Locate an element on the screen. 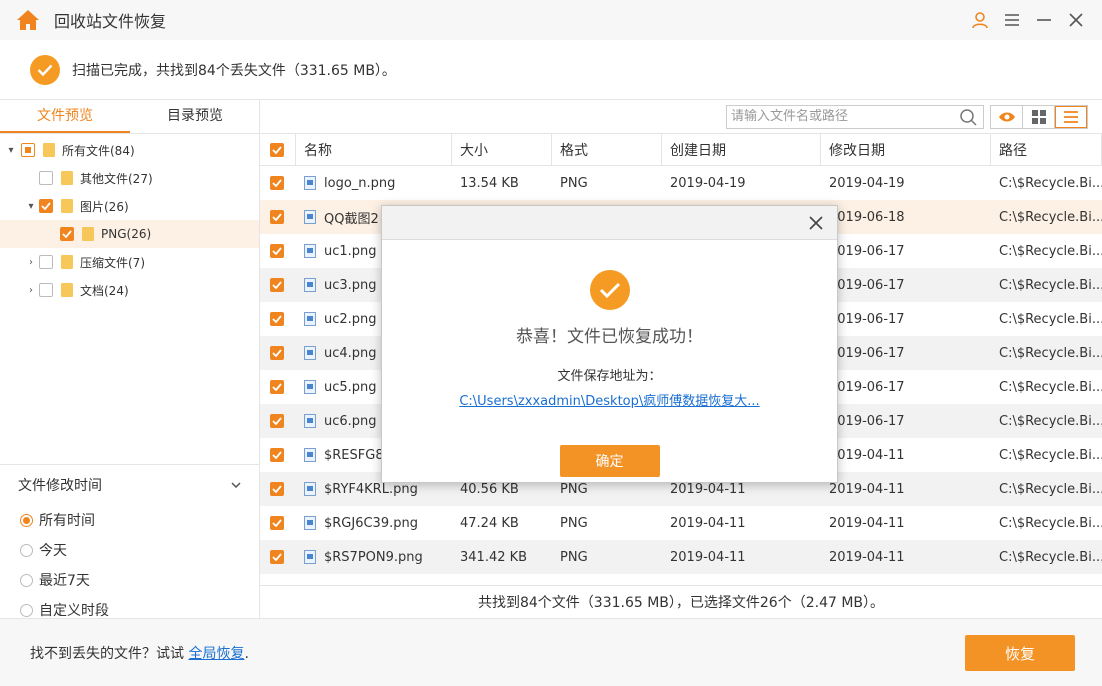  list-view-button is located at coordinates (1071, 116).